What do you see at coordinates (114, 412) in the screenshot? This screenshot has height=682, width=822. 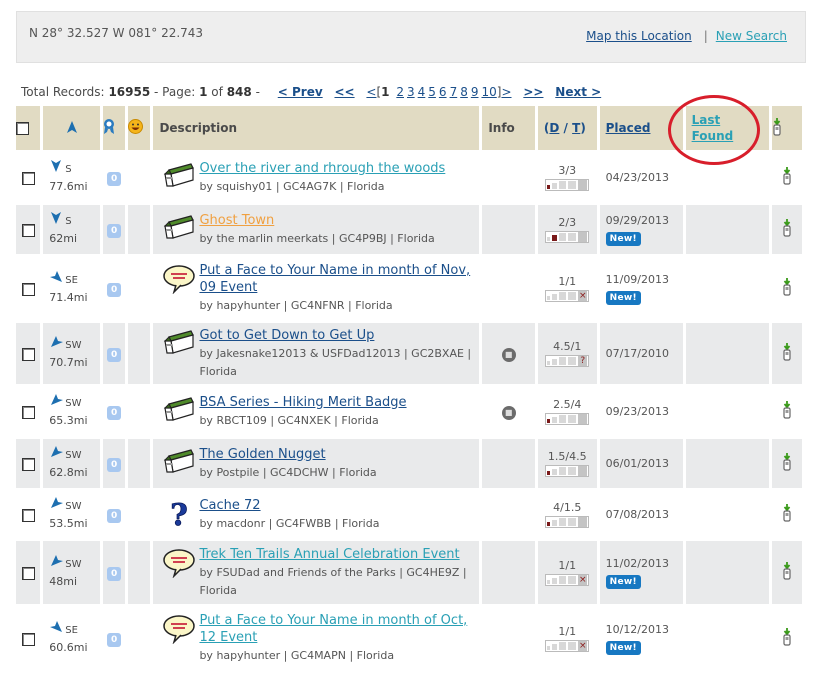 I see `favorite-count-badge: 0` at bounding box center [114, 412].